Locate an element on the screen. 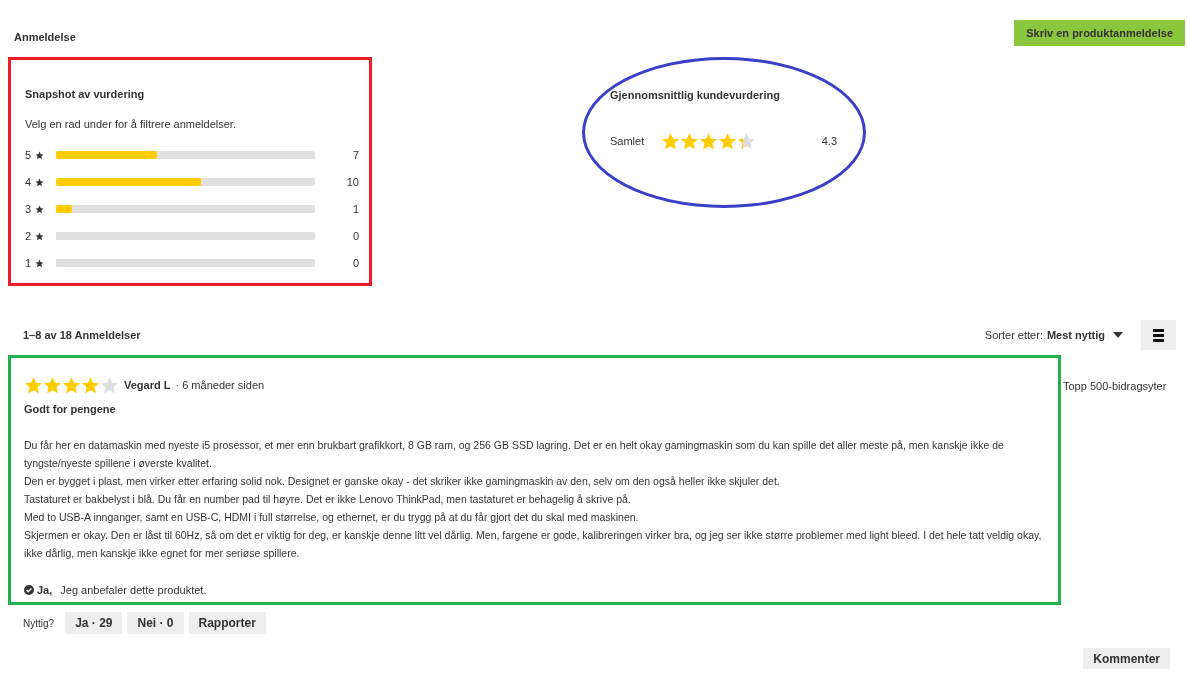 The width and height of the screenshot is (1187, 677). star-label: 5 is located at coordinates (29, 155).